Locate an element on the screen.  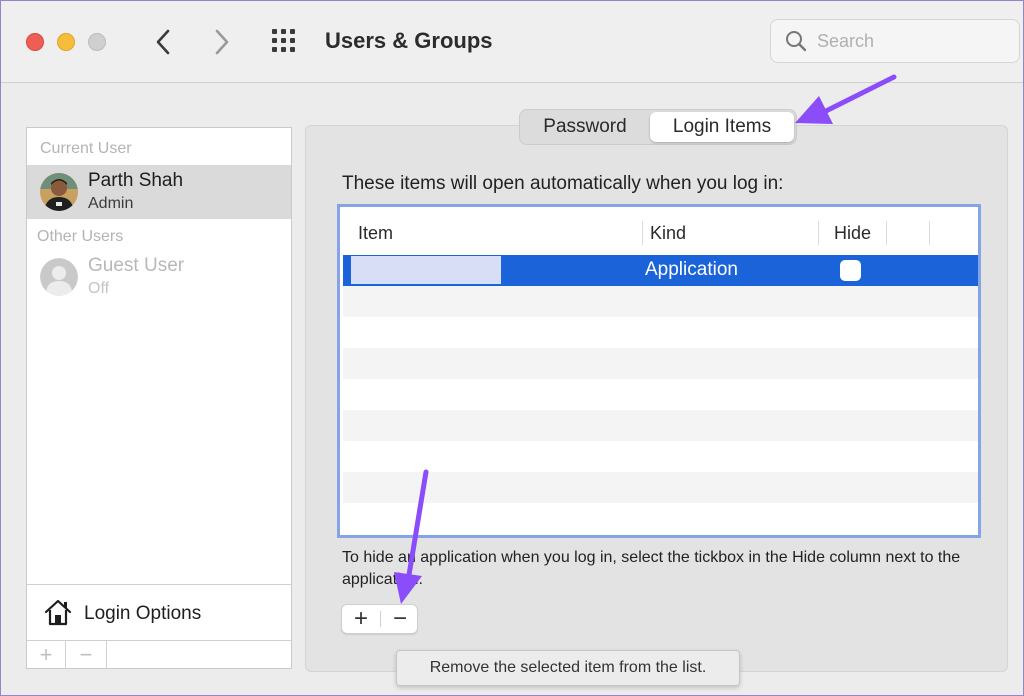
search-icon is located at coordinates (796, 41).